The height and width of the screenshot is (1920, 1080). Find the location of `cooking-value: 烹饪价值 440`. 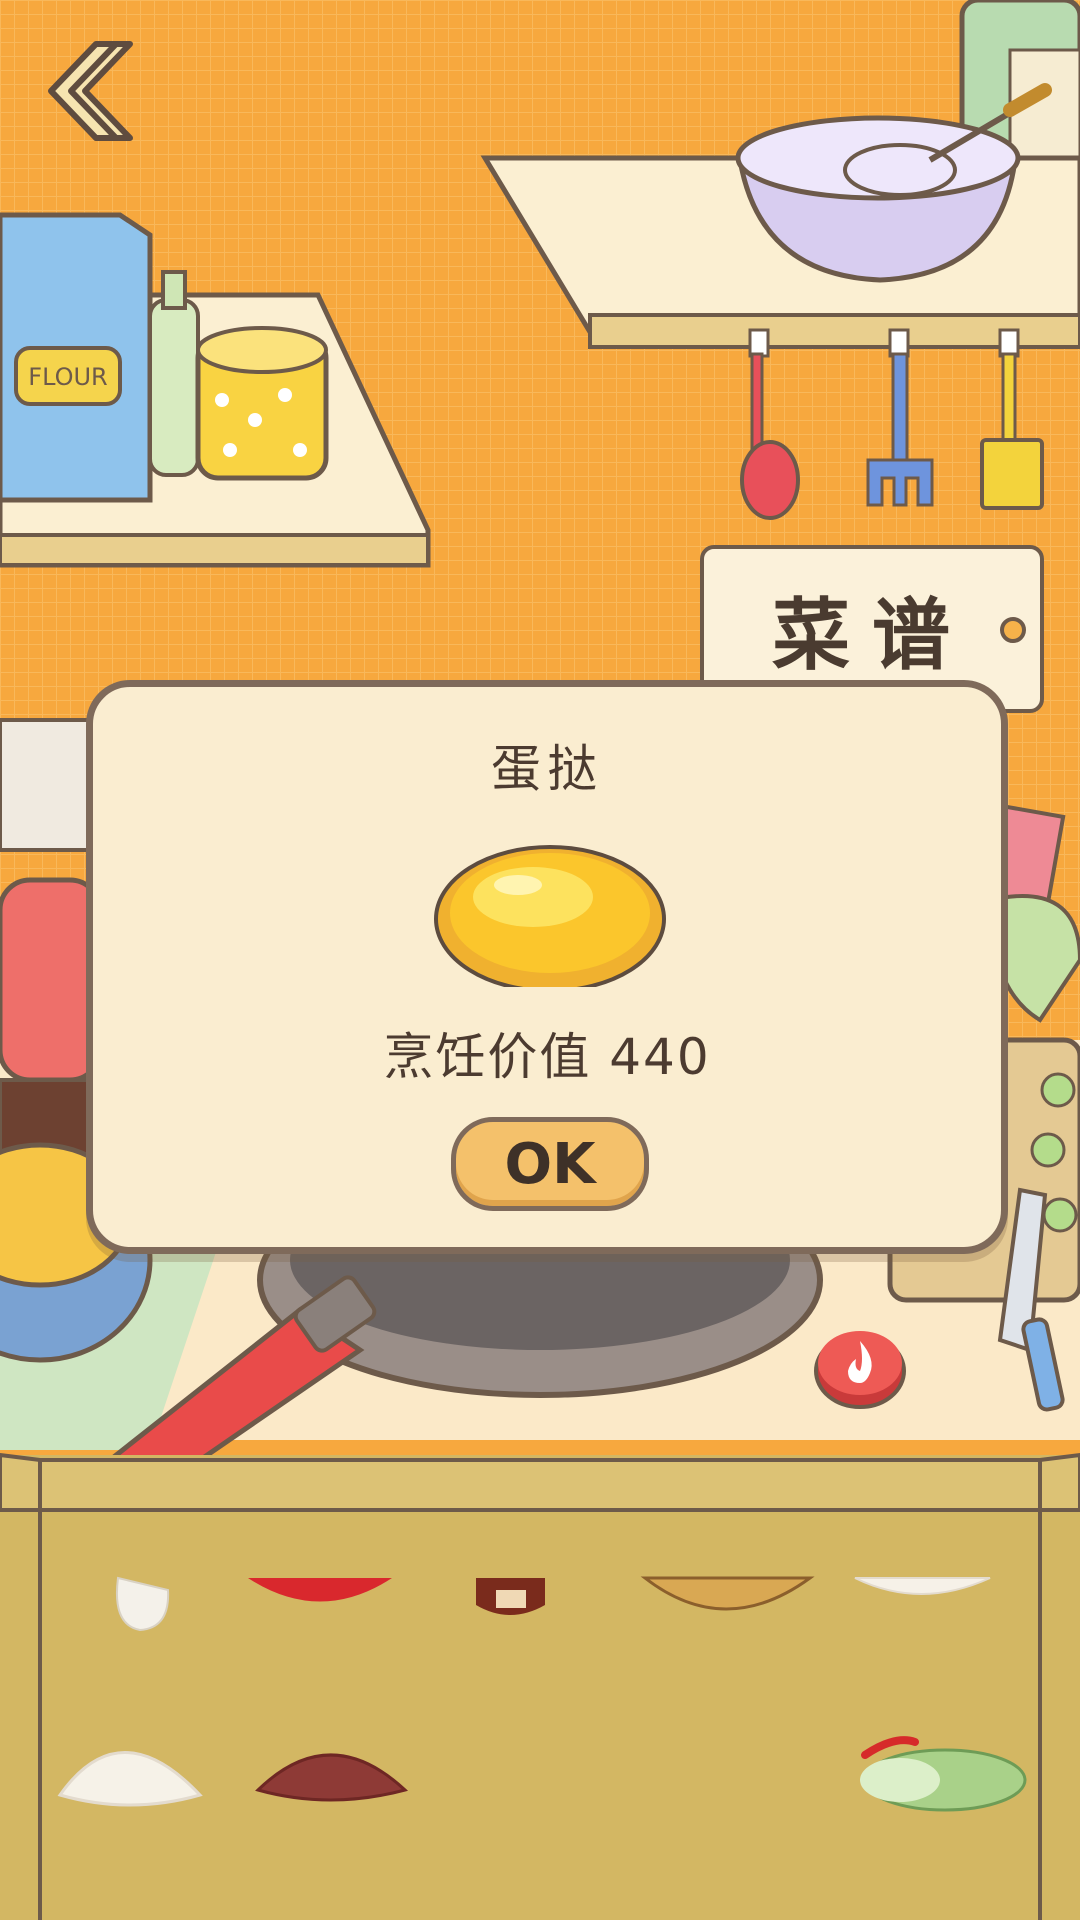

cooking-value: 烹饪价值 440 is located at coordinates (547, 1057).